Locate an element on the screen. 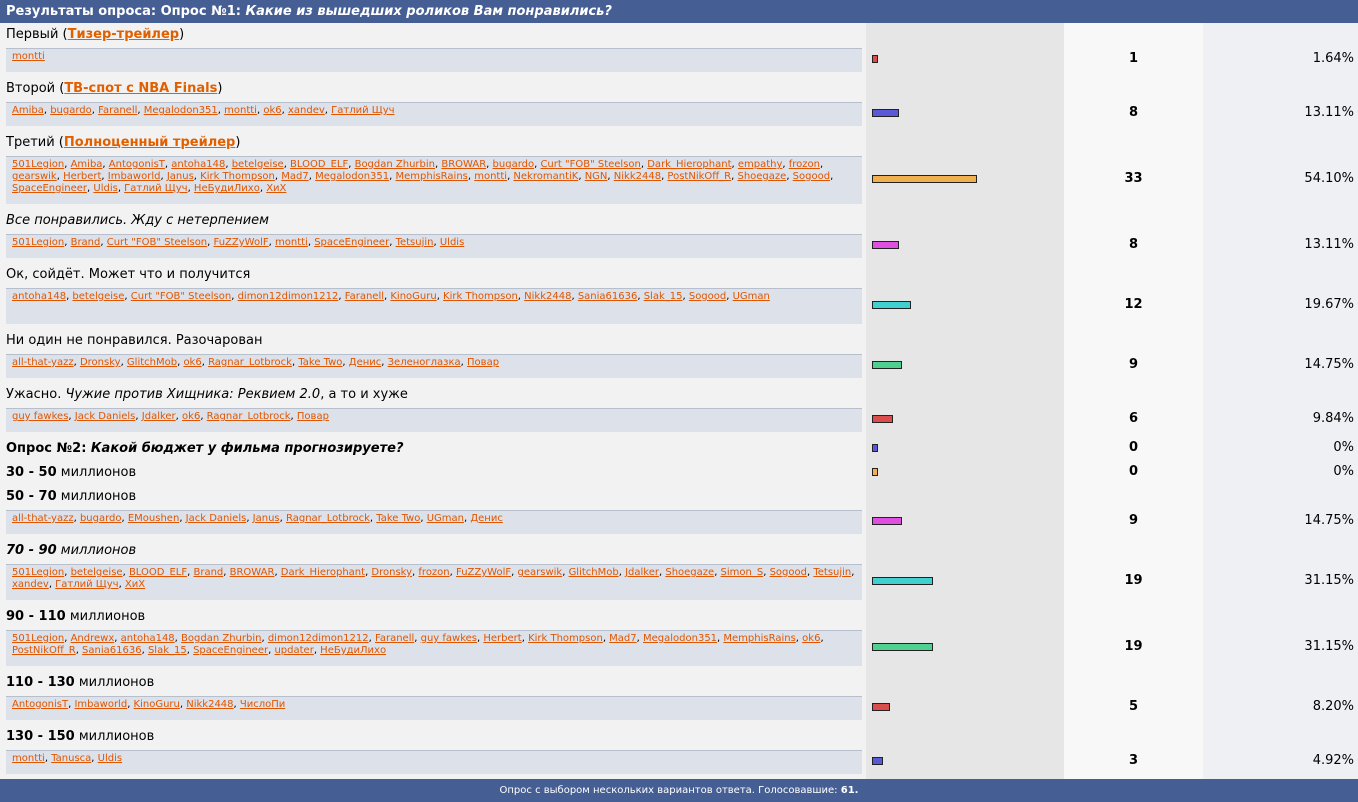 This screenshot has height=802, width=1358. voter-link: updater is located at coordinates (293, 650).